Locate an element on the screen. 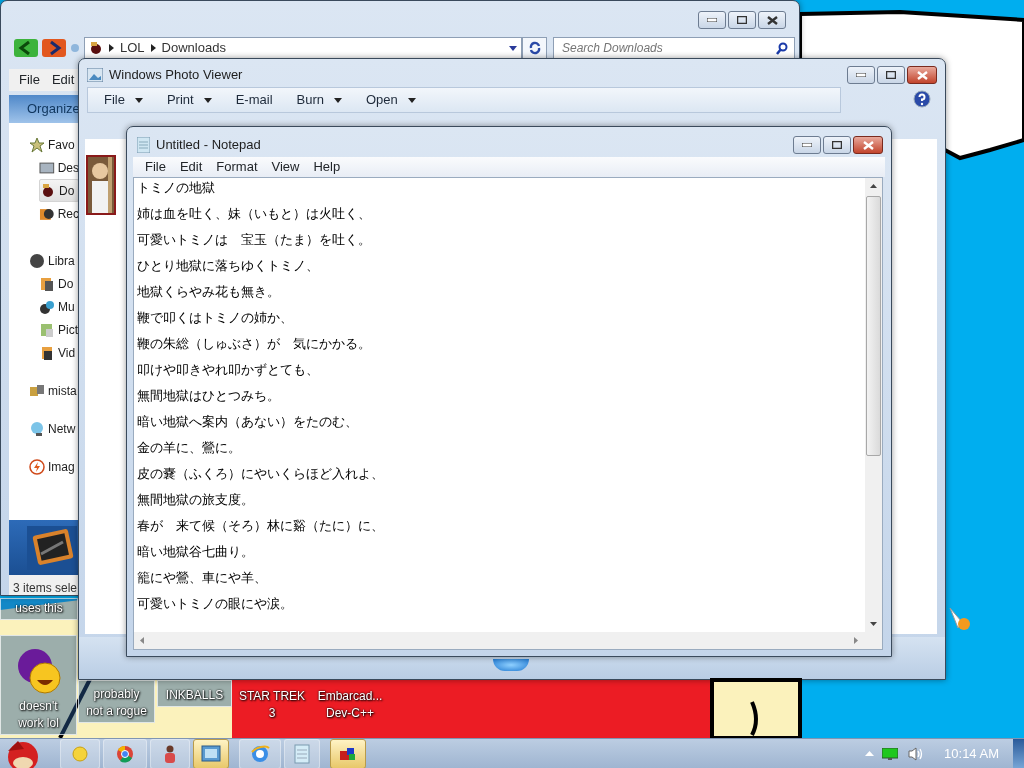  browser-icon is located at coordinates (125, 753).